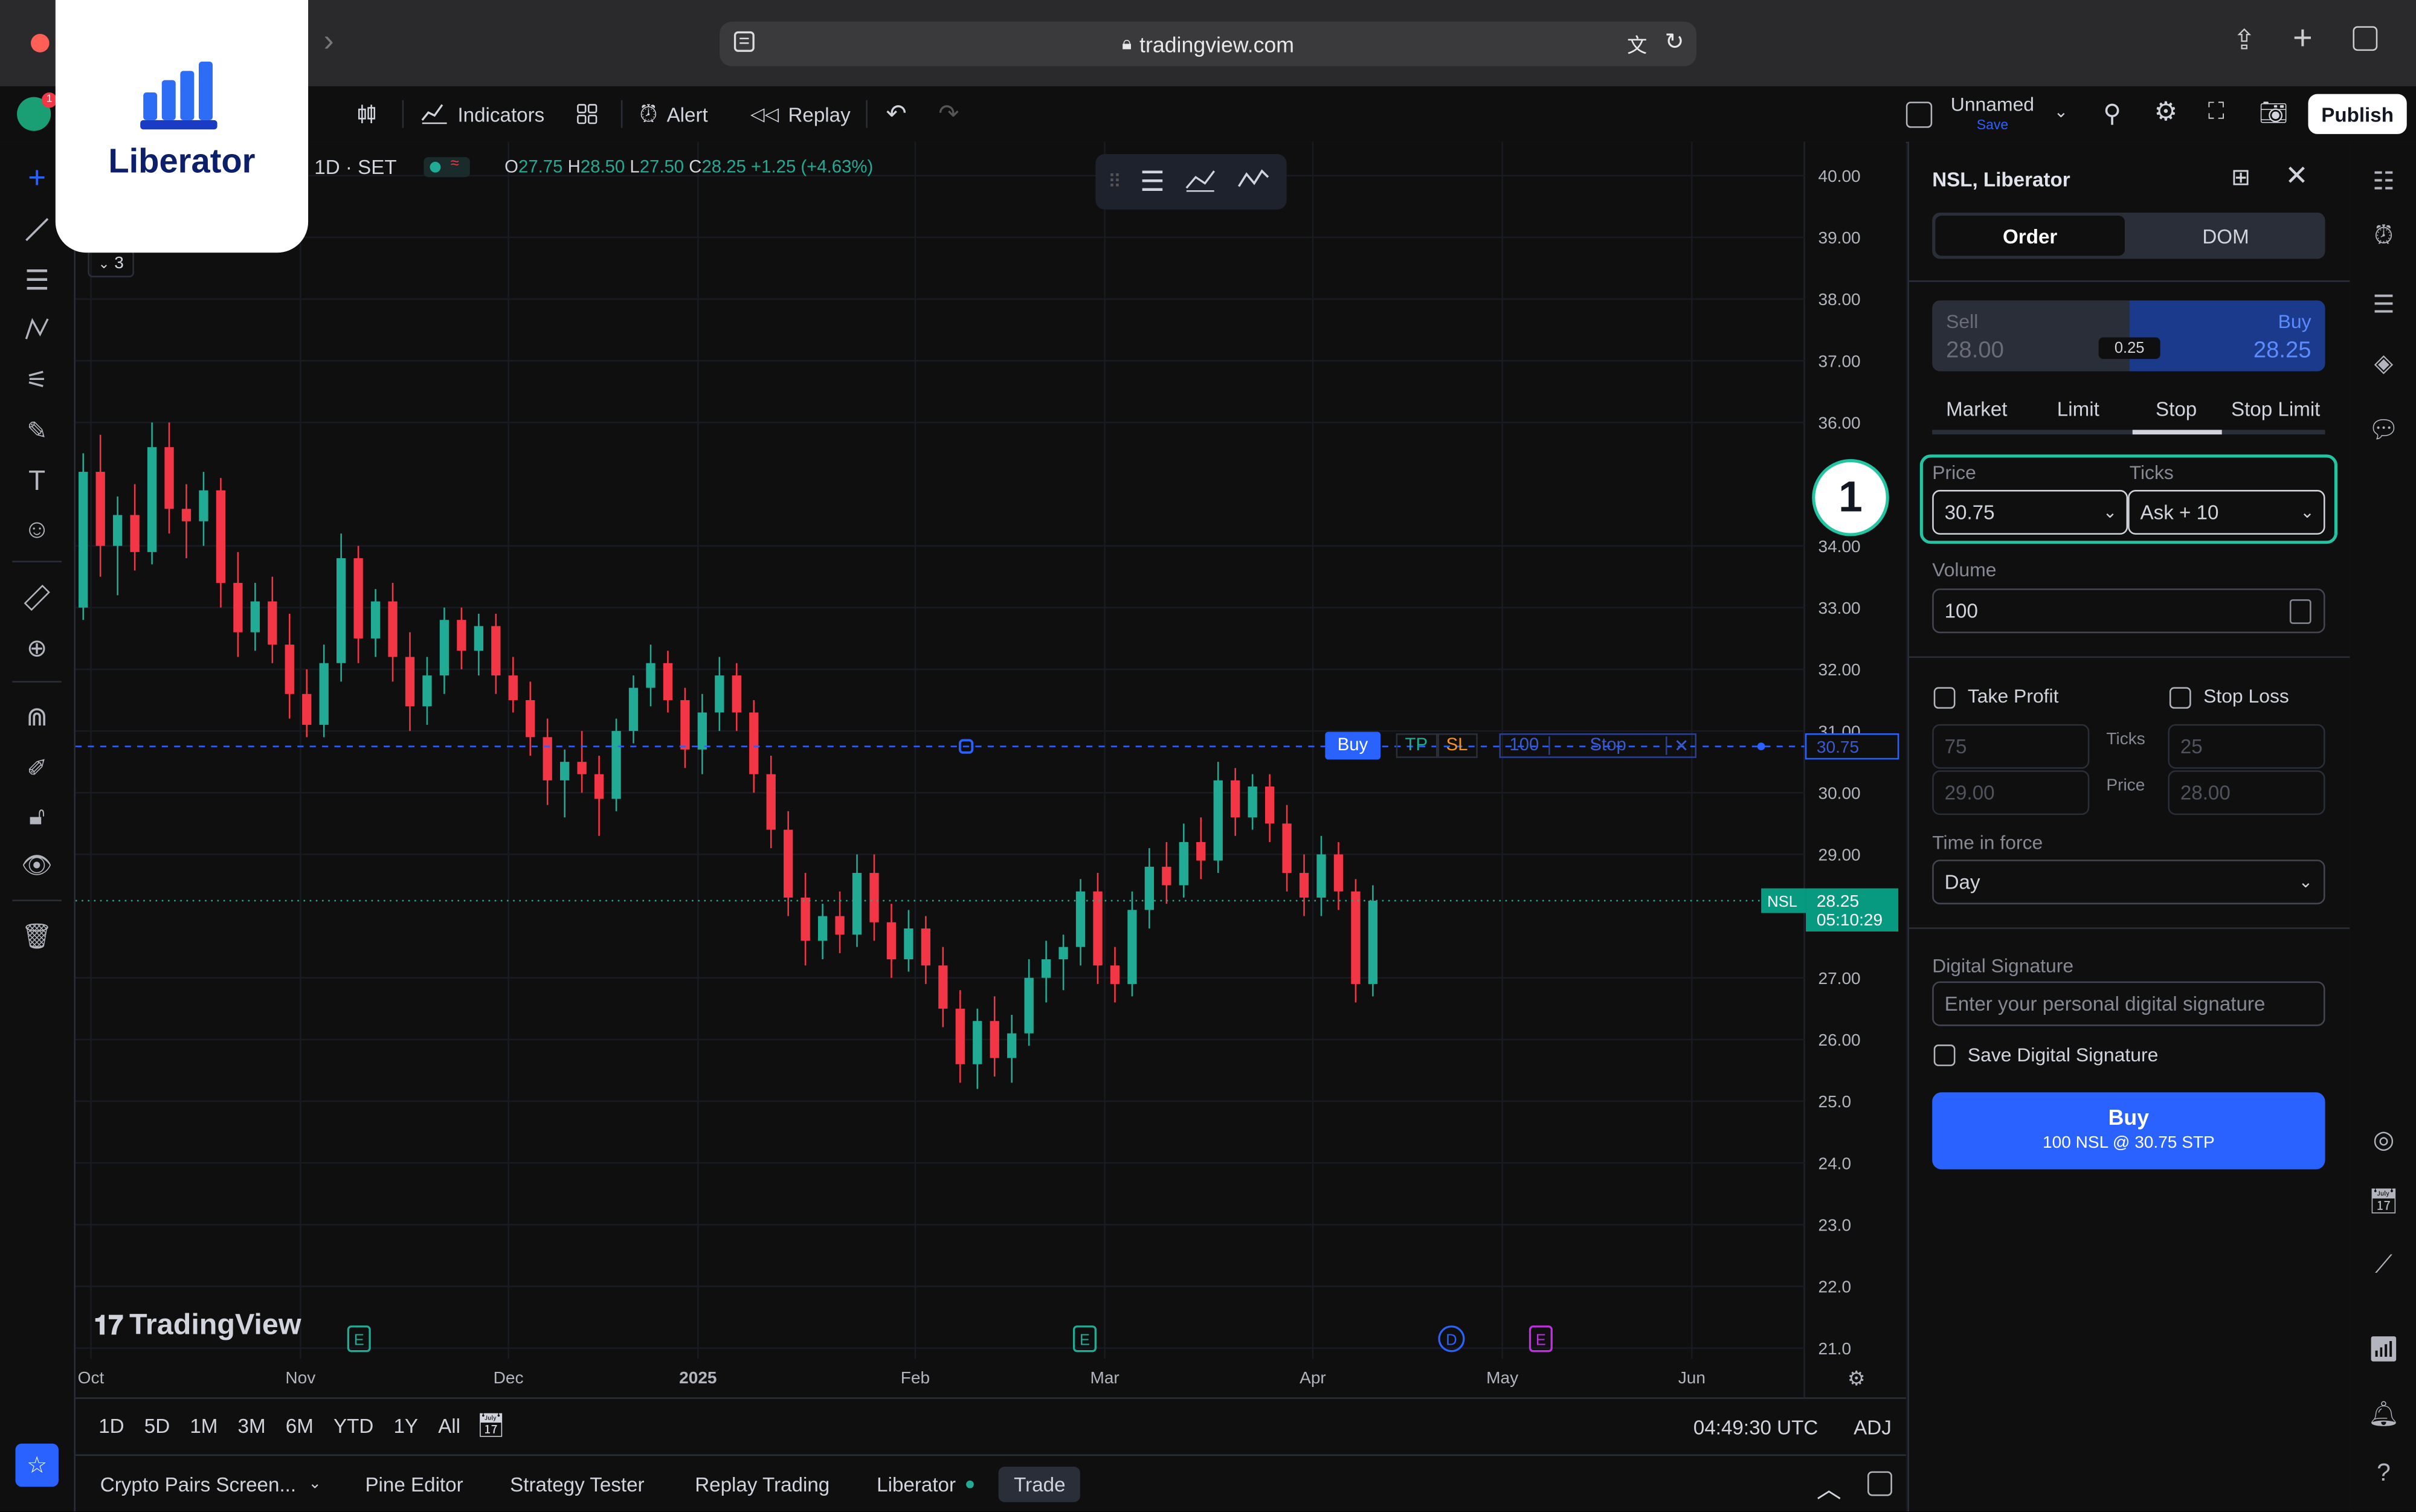 The height and width of the screenshot is (1512, 2416). What do you see at coordinates (2383, 363) in the screenshot?
I see `layers-icon: ◈` at bounding box center [2383, 363].